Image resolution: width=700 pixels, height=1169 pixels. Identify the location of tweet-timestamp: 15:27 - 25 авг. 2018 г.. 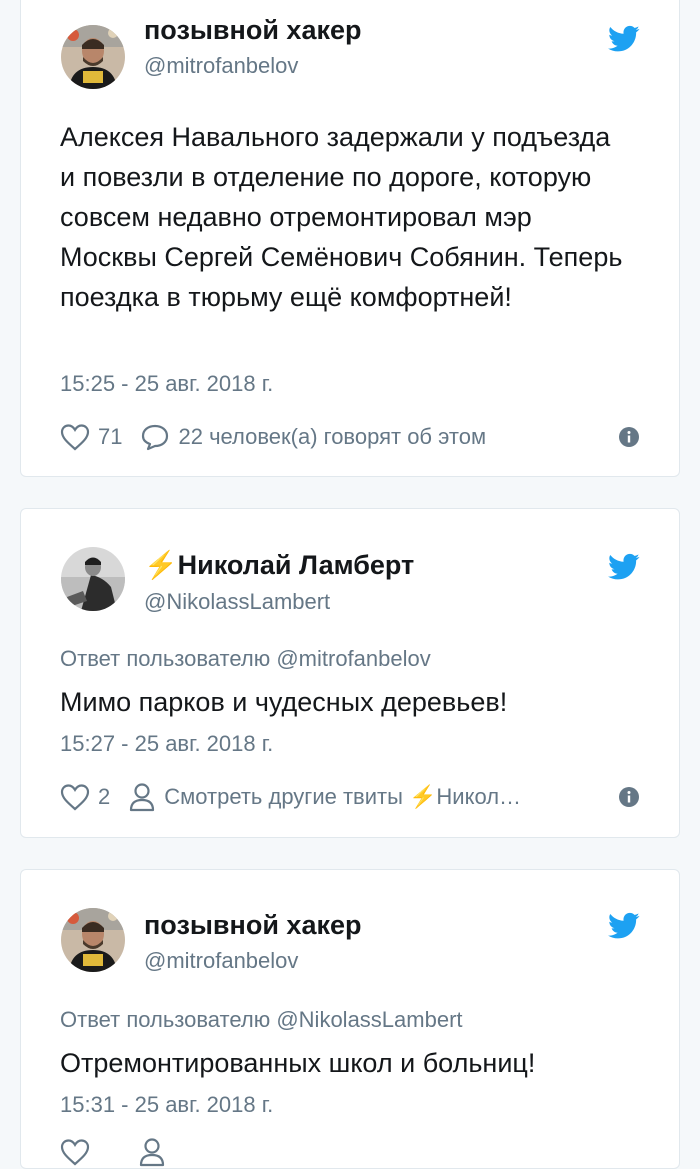
(166, 744).